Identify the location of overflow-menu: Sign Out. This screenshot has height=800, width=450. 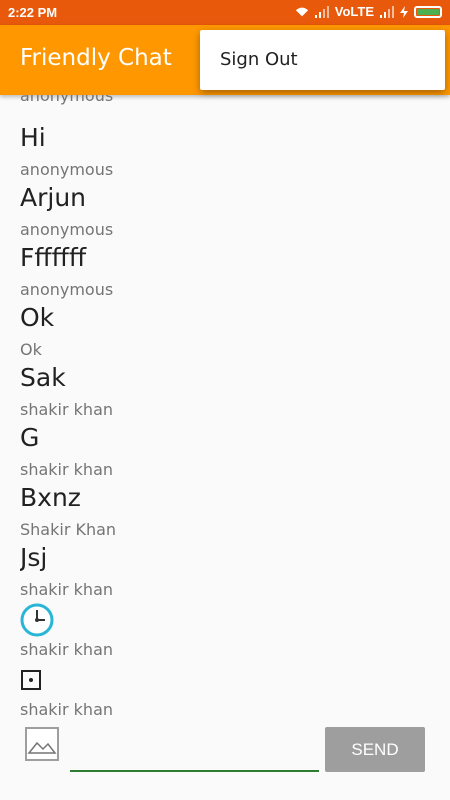
(322, 60).